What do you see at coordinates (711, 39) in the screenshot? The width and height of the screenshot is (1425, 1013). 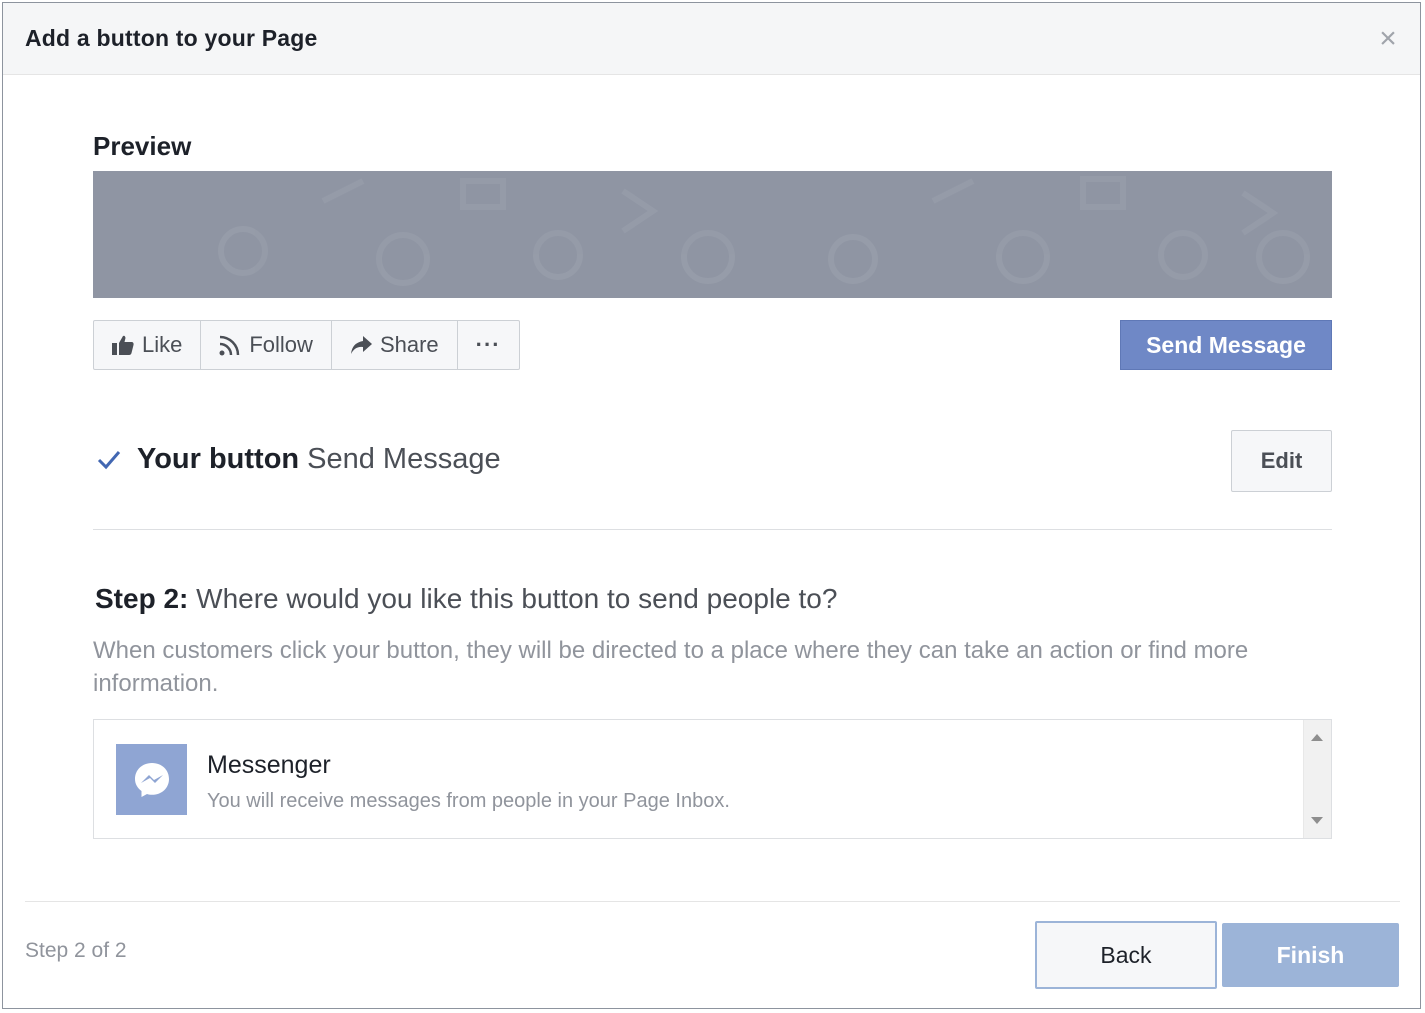 I see `dialog-header: Add a button to your Page ×` at bounding box center [711, 39].